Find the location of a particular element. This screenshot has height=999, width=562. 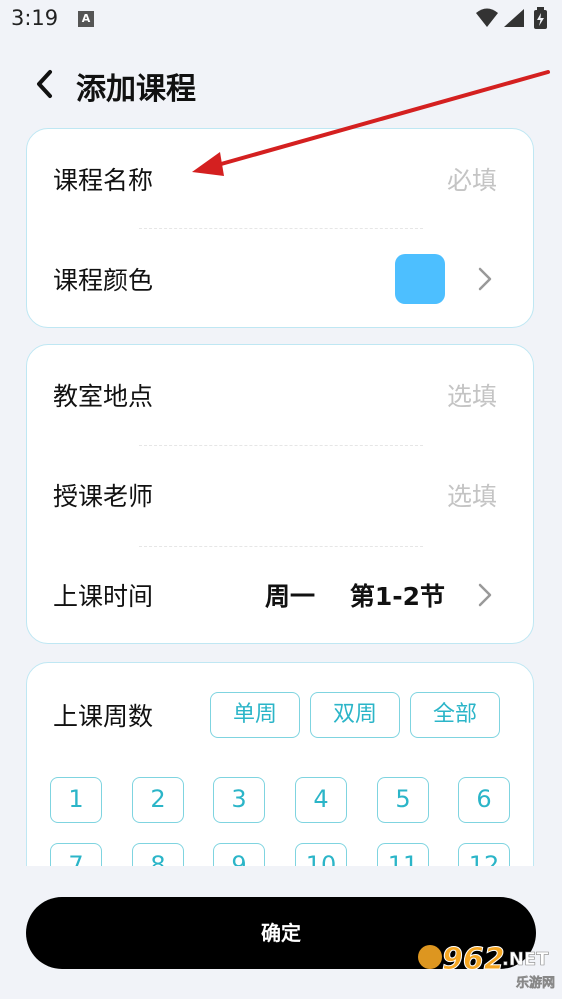

weeks-label: 上课周数 is located at coordinates (103, 716).